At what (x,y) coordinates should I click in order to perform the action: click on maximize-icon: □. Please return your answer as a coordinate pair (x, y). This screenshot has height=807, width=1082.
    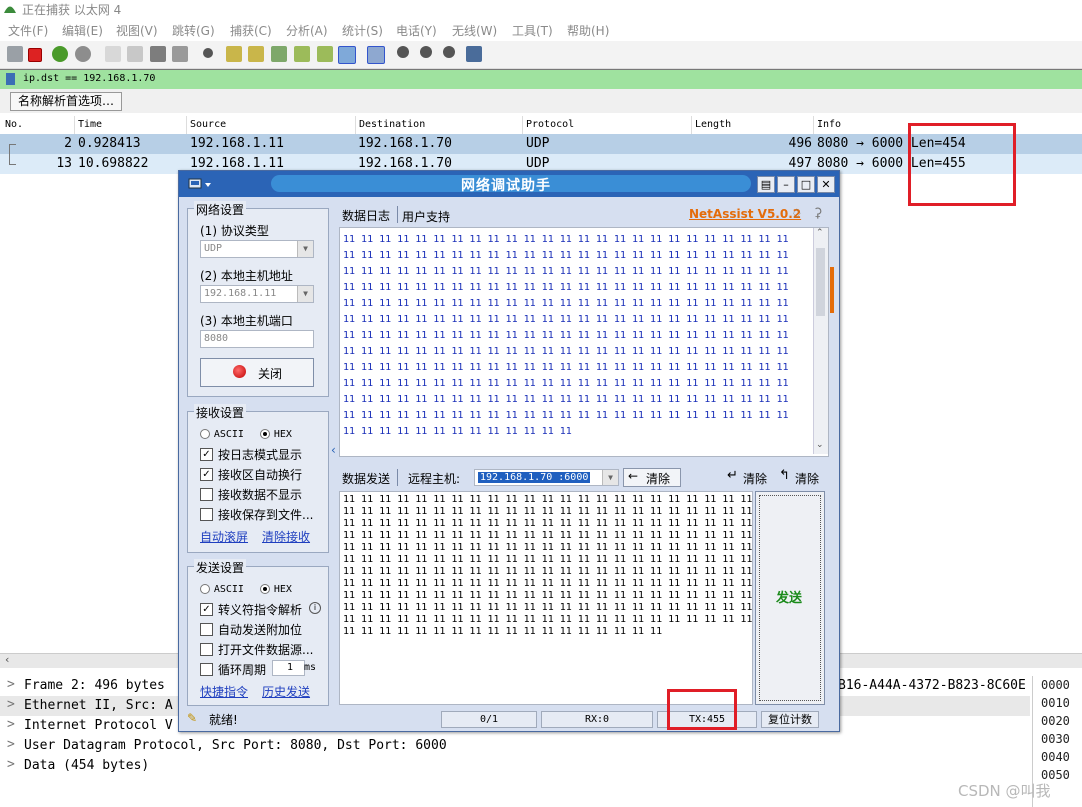
    Looking at the image, I should click on (806, 184).